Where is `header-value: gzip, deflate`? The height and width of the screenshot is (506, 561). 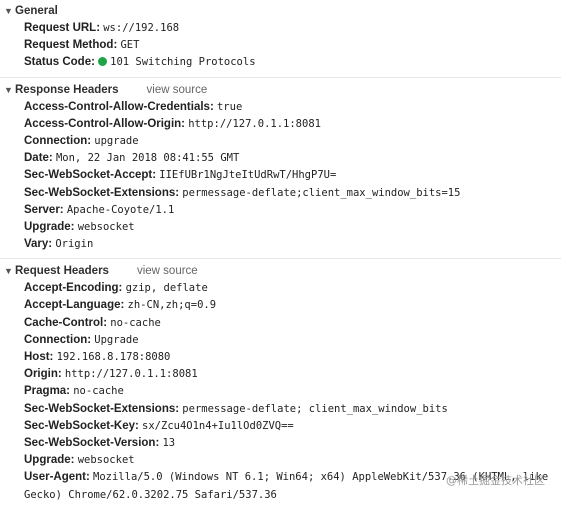 header-value: gzip, deflate is located at coordinates (166, 288).